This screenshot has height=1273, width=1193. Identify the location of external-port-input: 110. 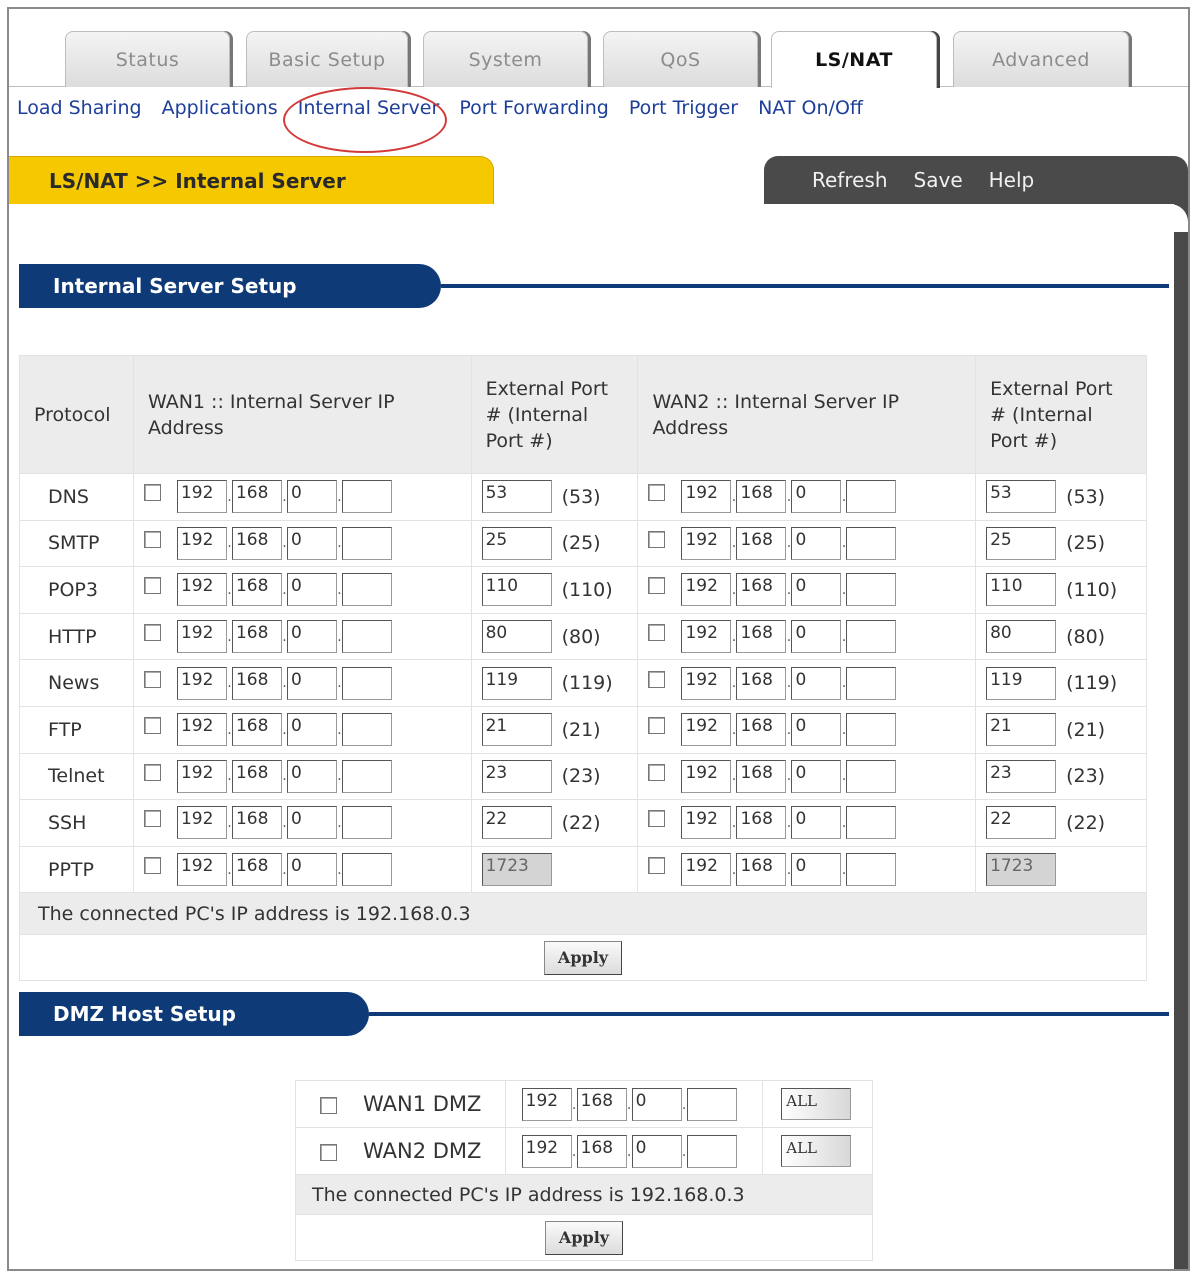
(516, 590).